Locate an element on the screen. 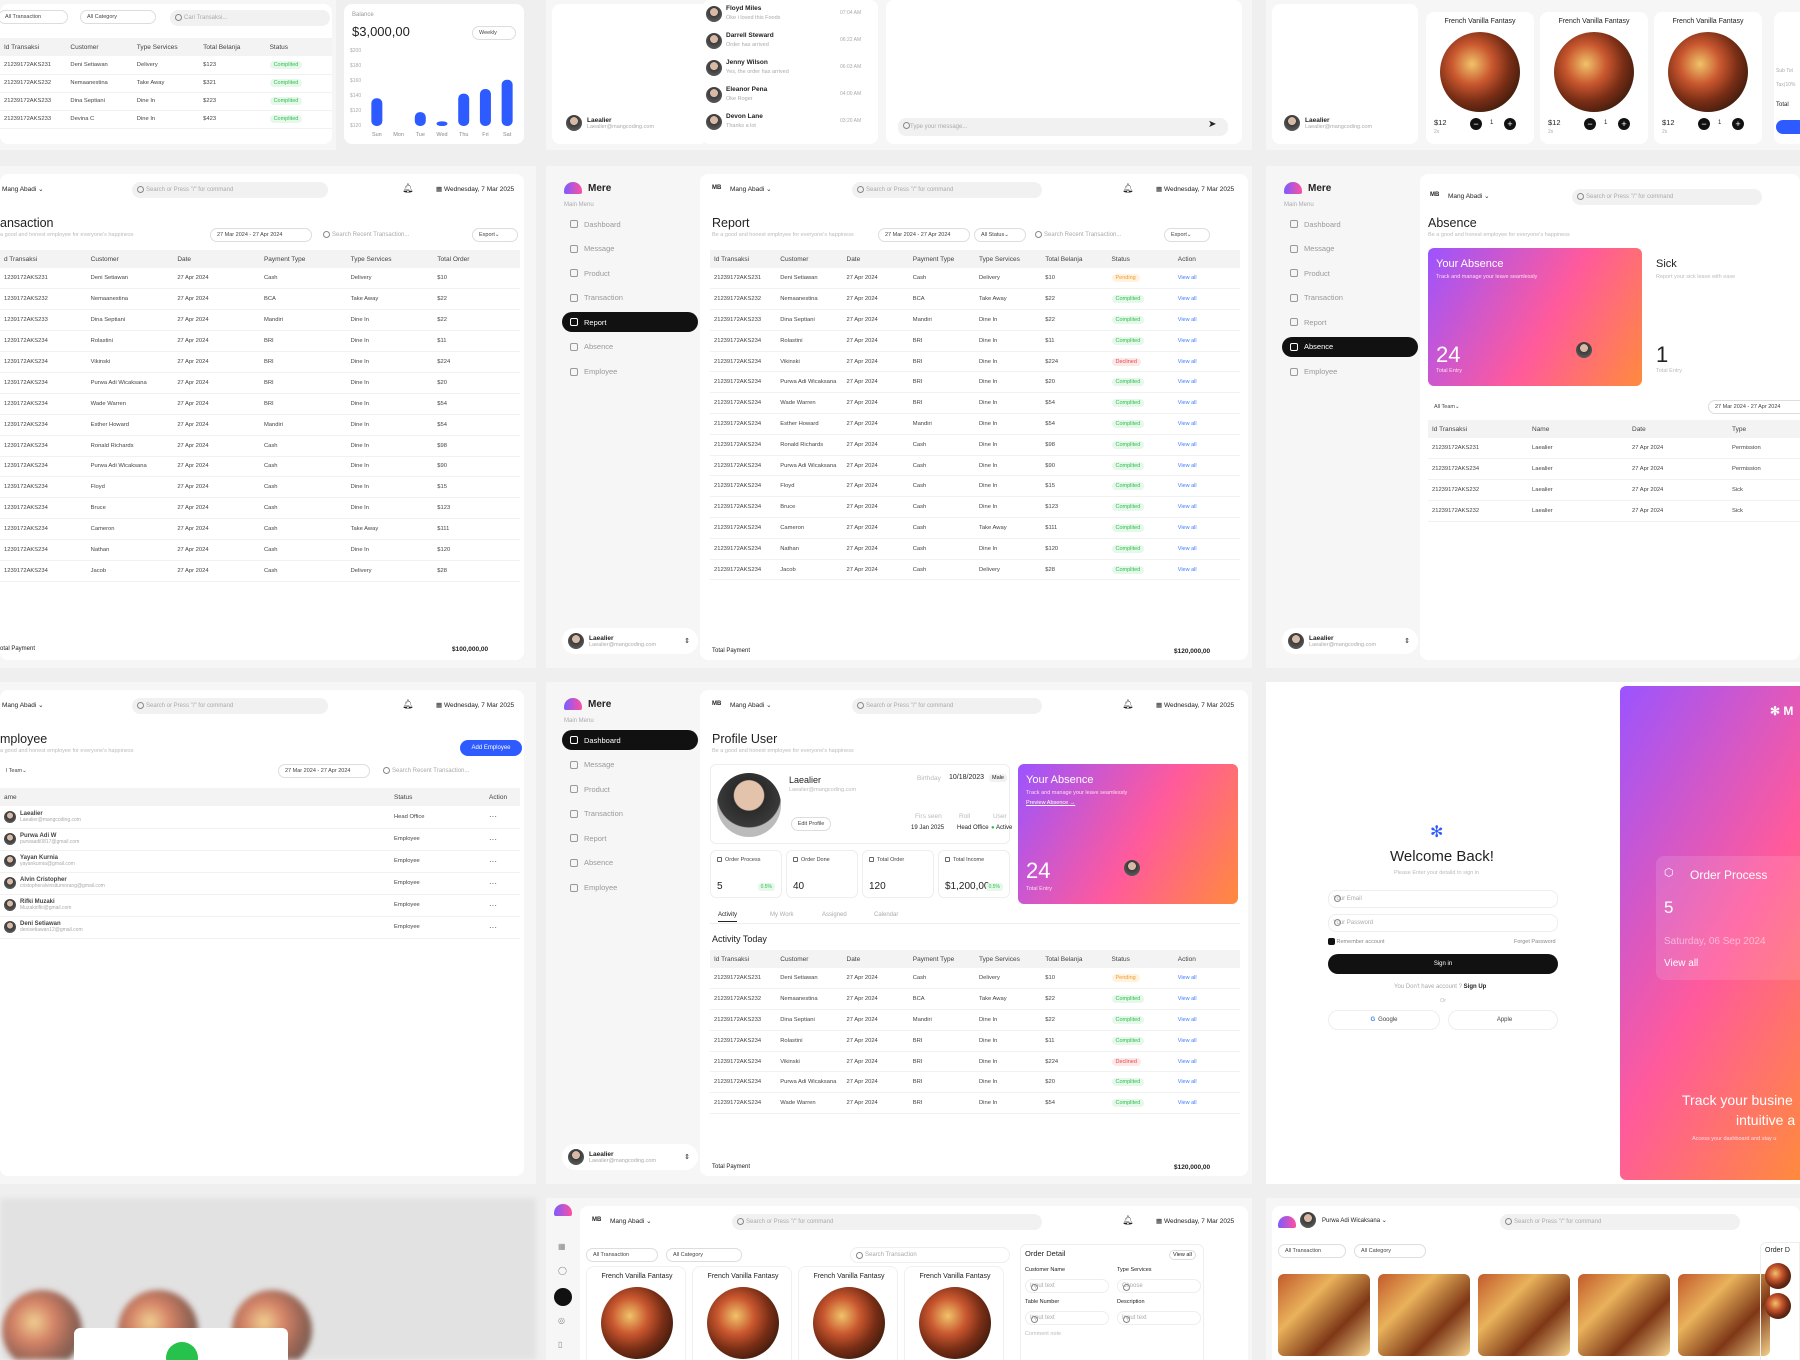 The image size is (1800, 1360). status-filter: All Status ⌄ is located at coordinates (1000, 235).